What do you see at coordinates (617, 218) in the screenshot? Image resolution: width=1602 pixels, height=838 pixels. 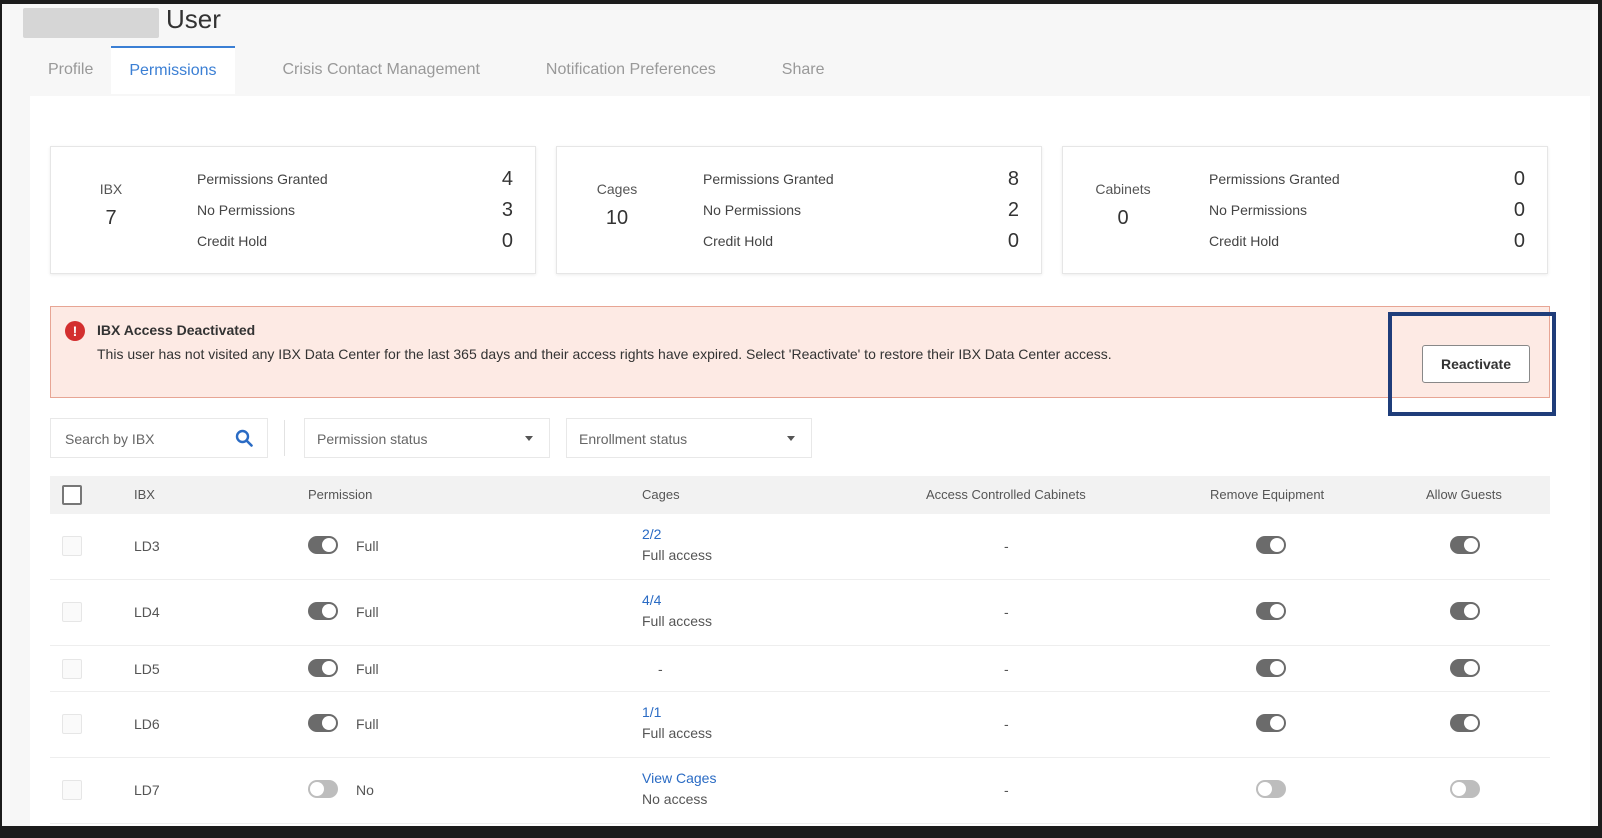 I see `summary-total: 10` at bounding box center [617, 218].